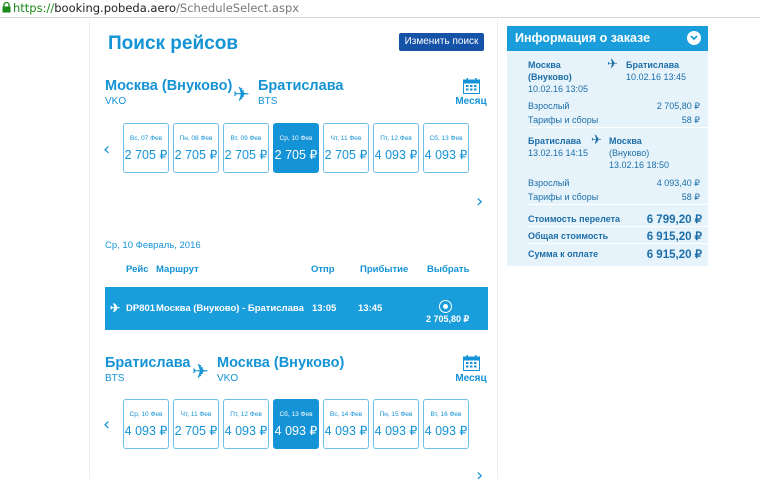 This screenshot has height=479, width=760. What do you see at coordinates (479, 201) in the screenshot?
I see `outbound-next-chevron-right-icon: ›` at bounding box center [479, 201].